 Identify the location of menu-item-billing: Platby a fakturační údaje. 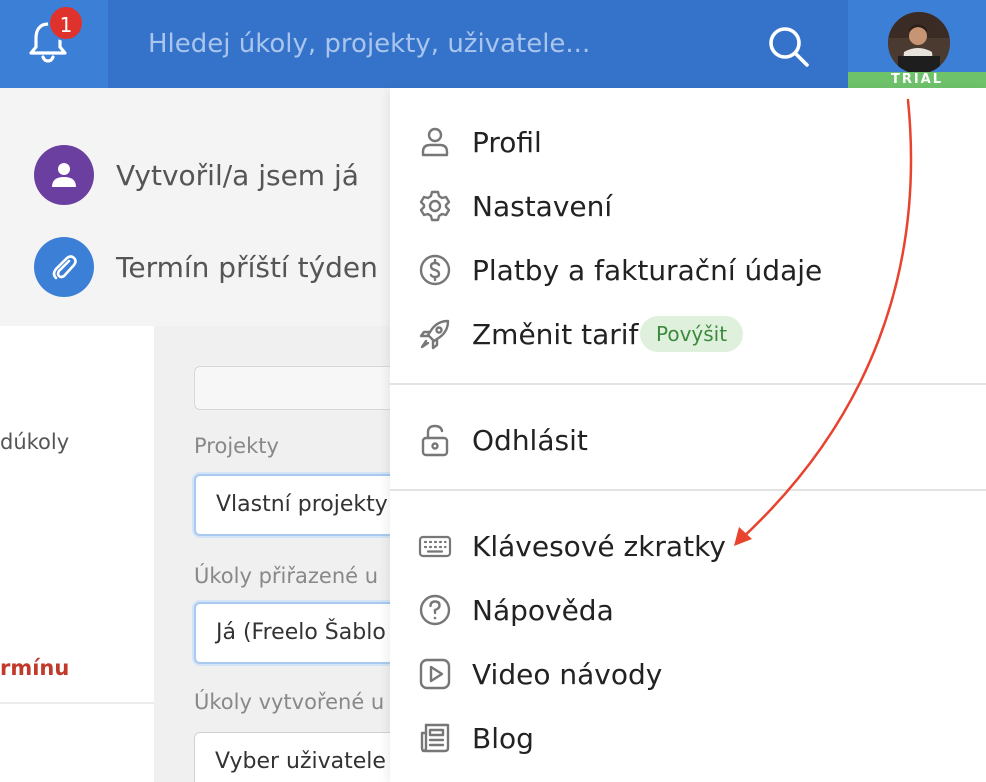
(688, 270).